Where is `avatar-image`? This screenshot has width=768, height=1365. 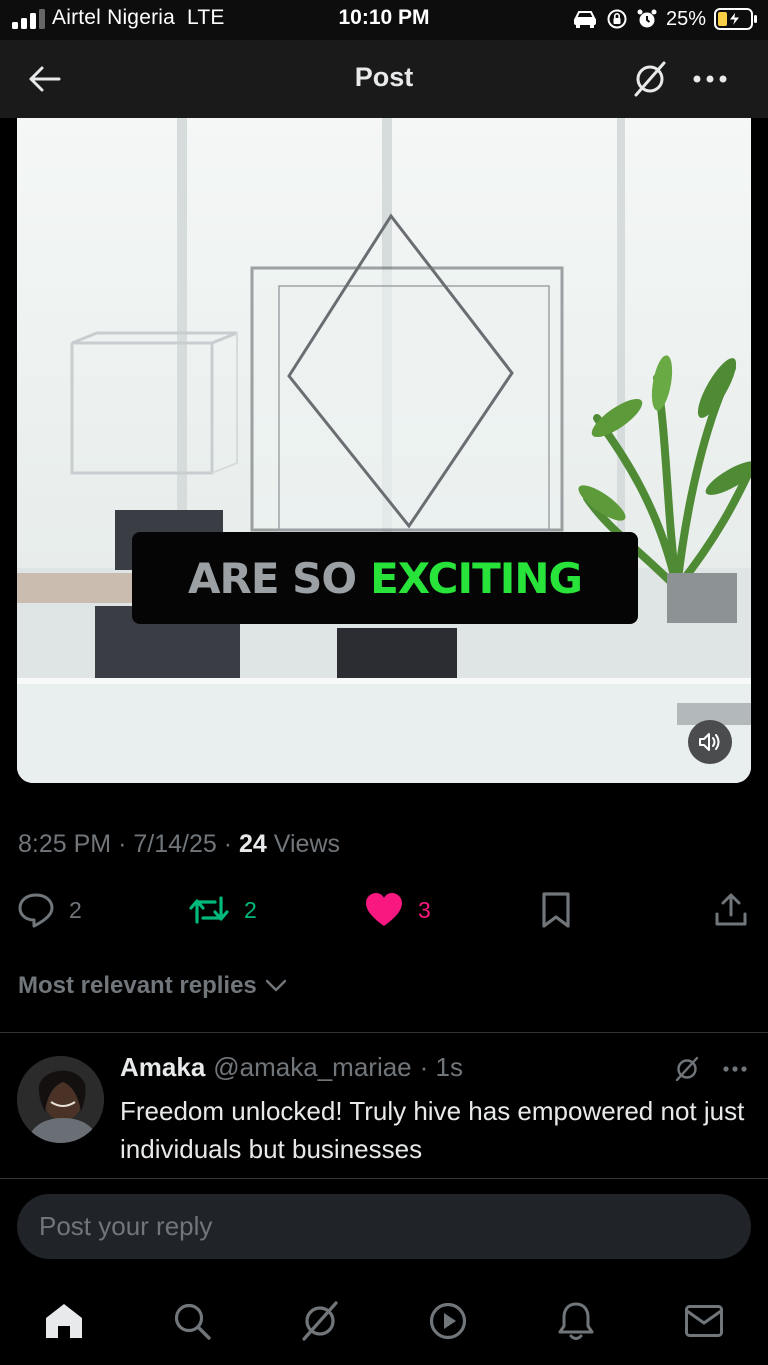
avatar-image is located at coordinates (60, 1099).